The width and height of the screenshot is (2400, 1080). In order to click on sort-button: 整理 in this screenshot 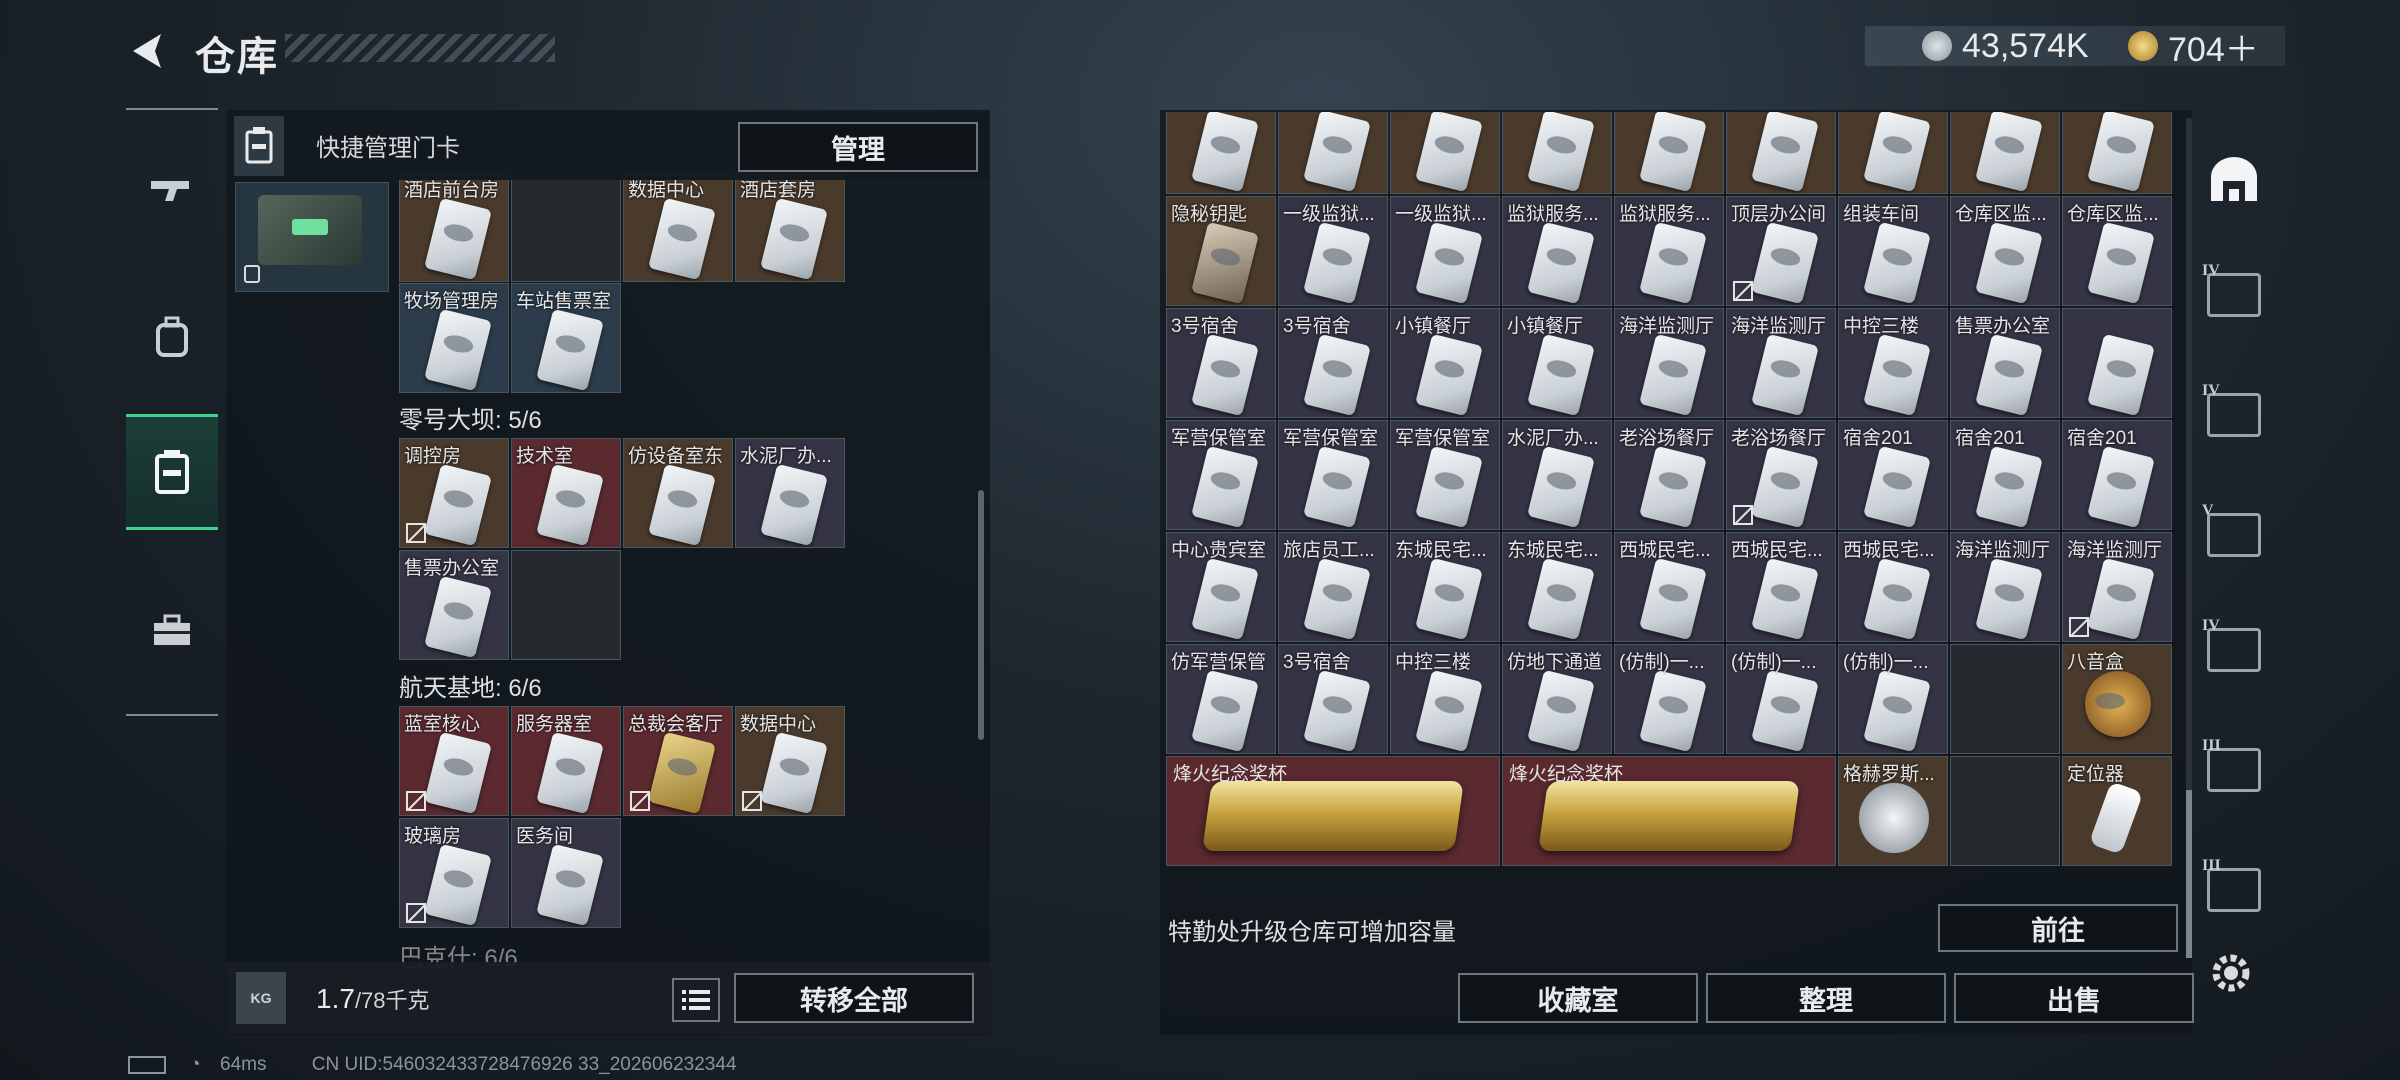, I will do `click(1826, 998)`.